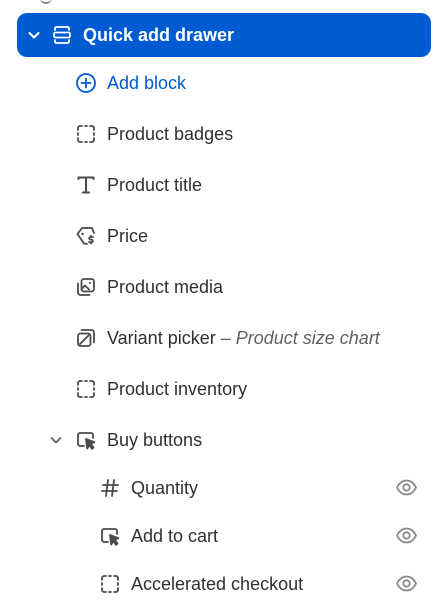 The height and width of the screenshot is (607, 437). I want to click on block-product-media: Product media, so click(218, 287).